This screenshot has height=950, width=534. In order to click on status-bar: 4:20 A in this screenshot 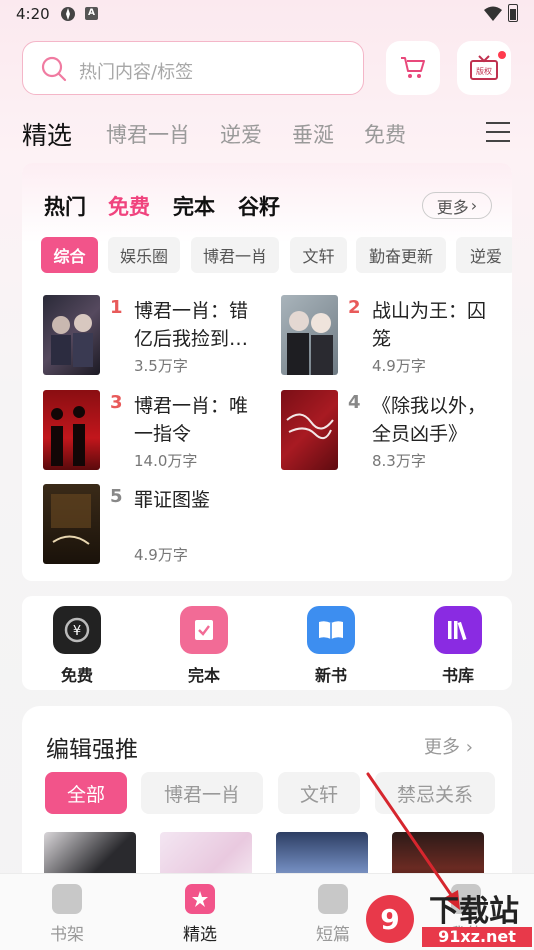, I will do `click(267, 15)`.